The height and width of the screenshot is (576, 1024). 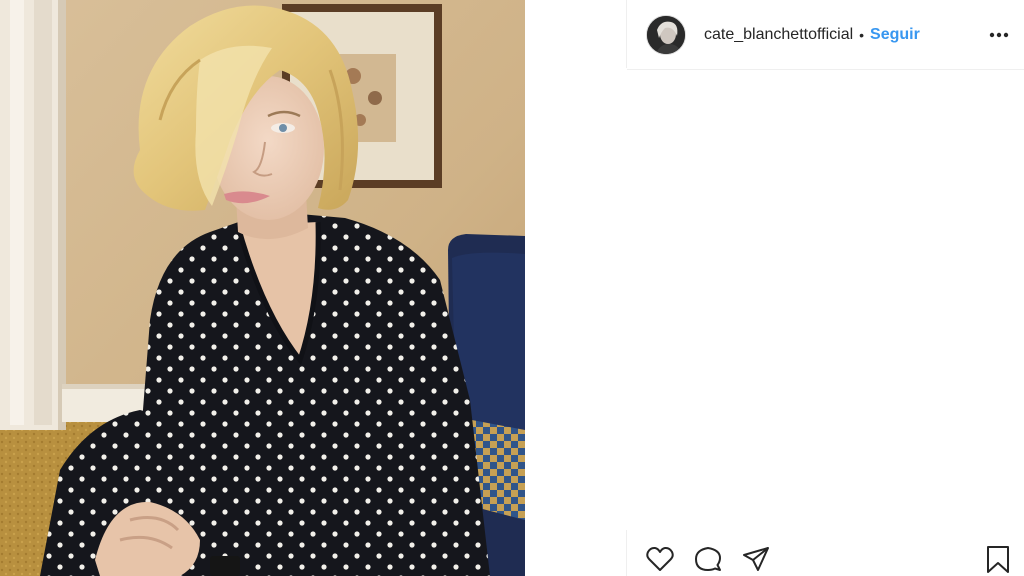 What do you see at coordinates (895, 35) in the screenshot?
I see `follow-button: Seguir` at bounding box center [895, 35].